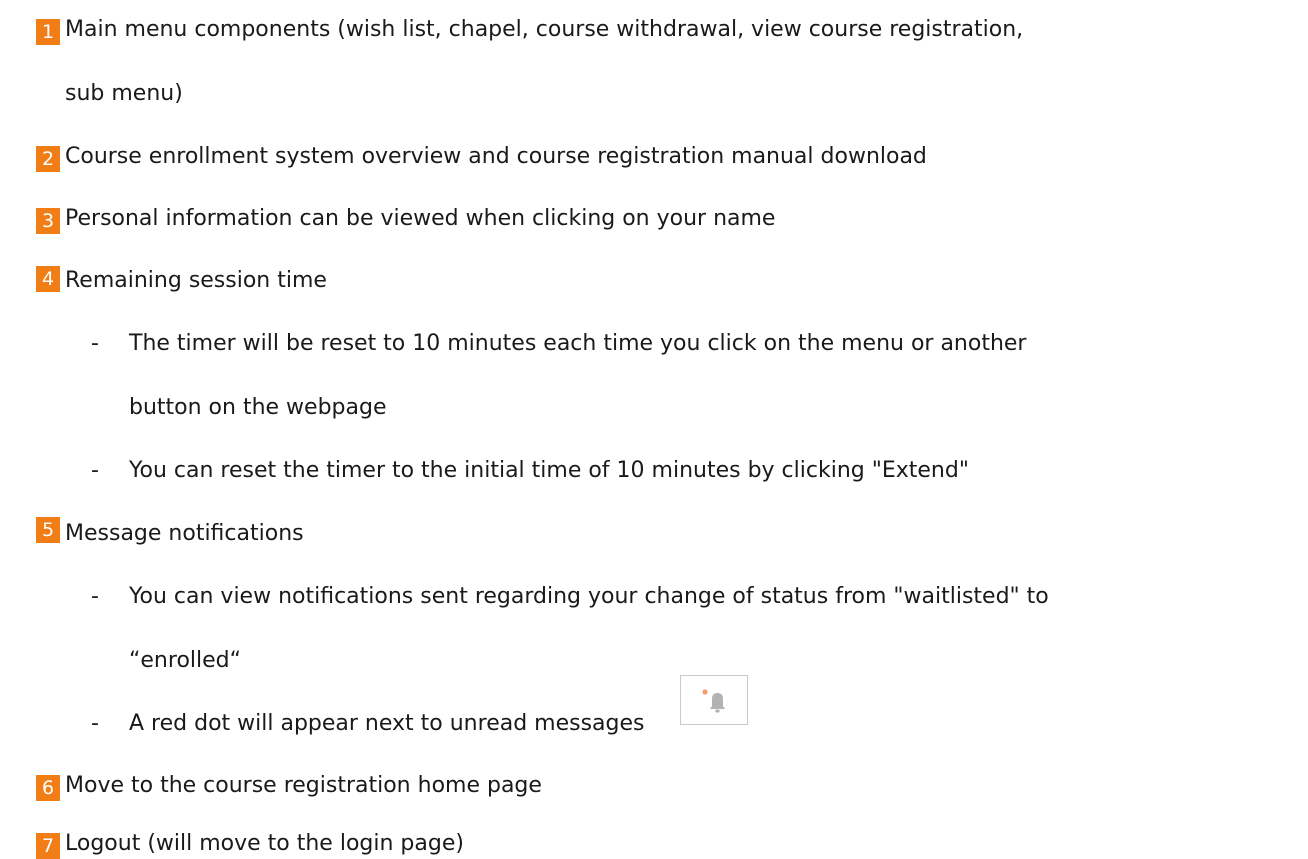 This screenshot has width=1308, height=859. What do you see at coordinates (48, 221) in the screenshot?
I see `number-badge-3: 3` at bounding box center [48, 221].